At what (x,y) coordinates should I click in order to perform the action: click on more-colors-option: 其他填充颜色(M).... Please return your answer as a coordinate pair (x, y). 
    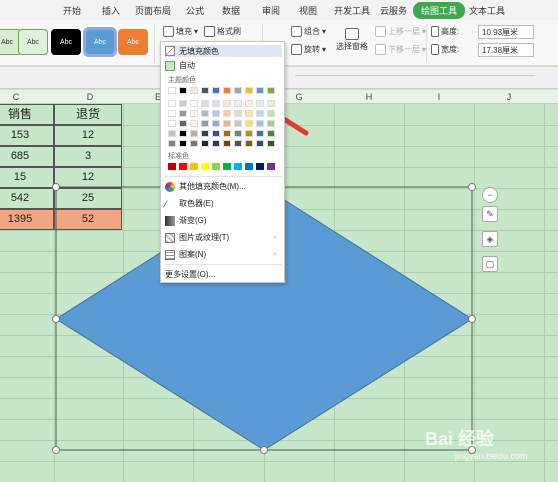
    Looking at the image, I should click on (205, 186).